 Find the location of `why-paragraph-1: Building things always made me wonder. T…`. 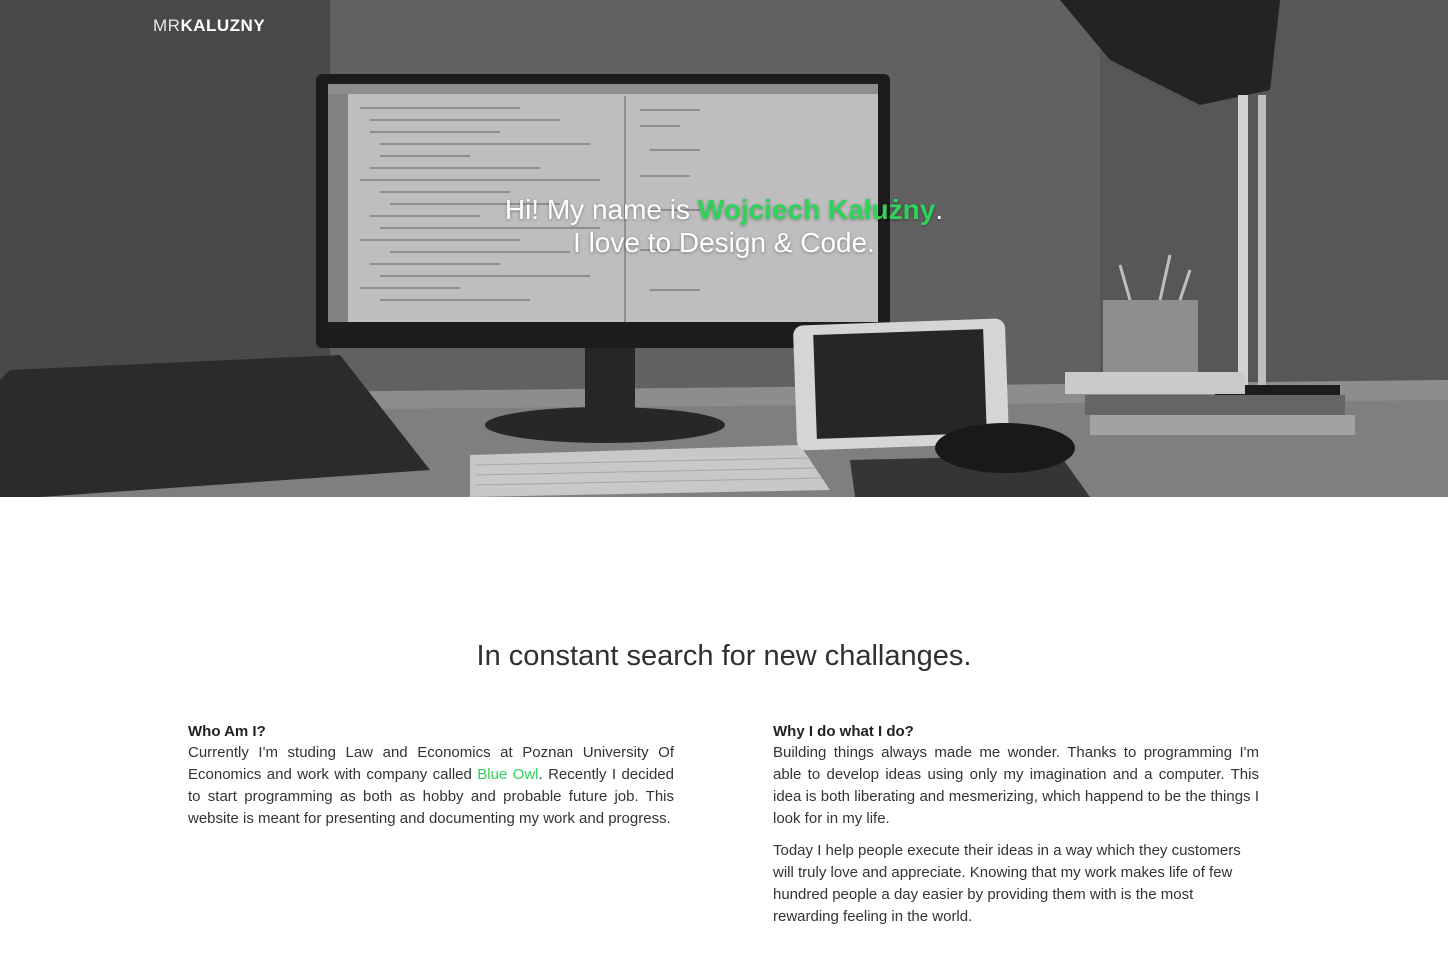

why-paragraph-1: Building things always made me wonder. T… is located at coordinates (1016, 785).